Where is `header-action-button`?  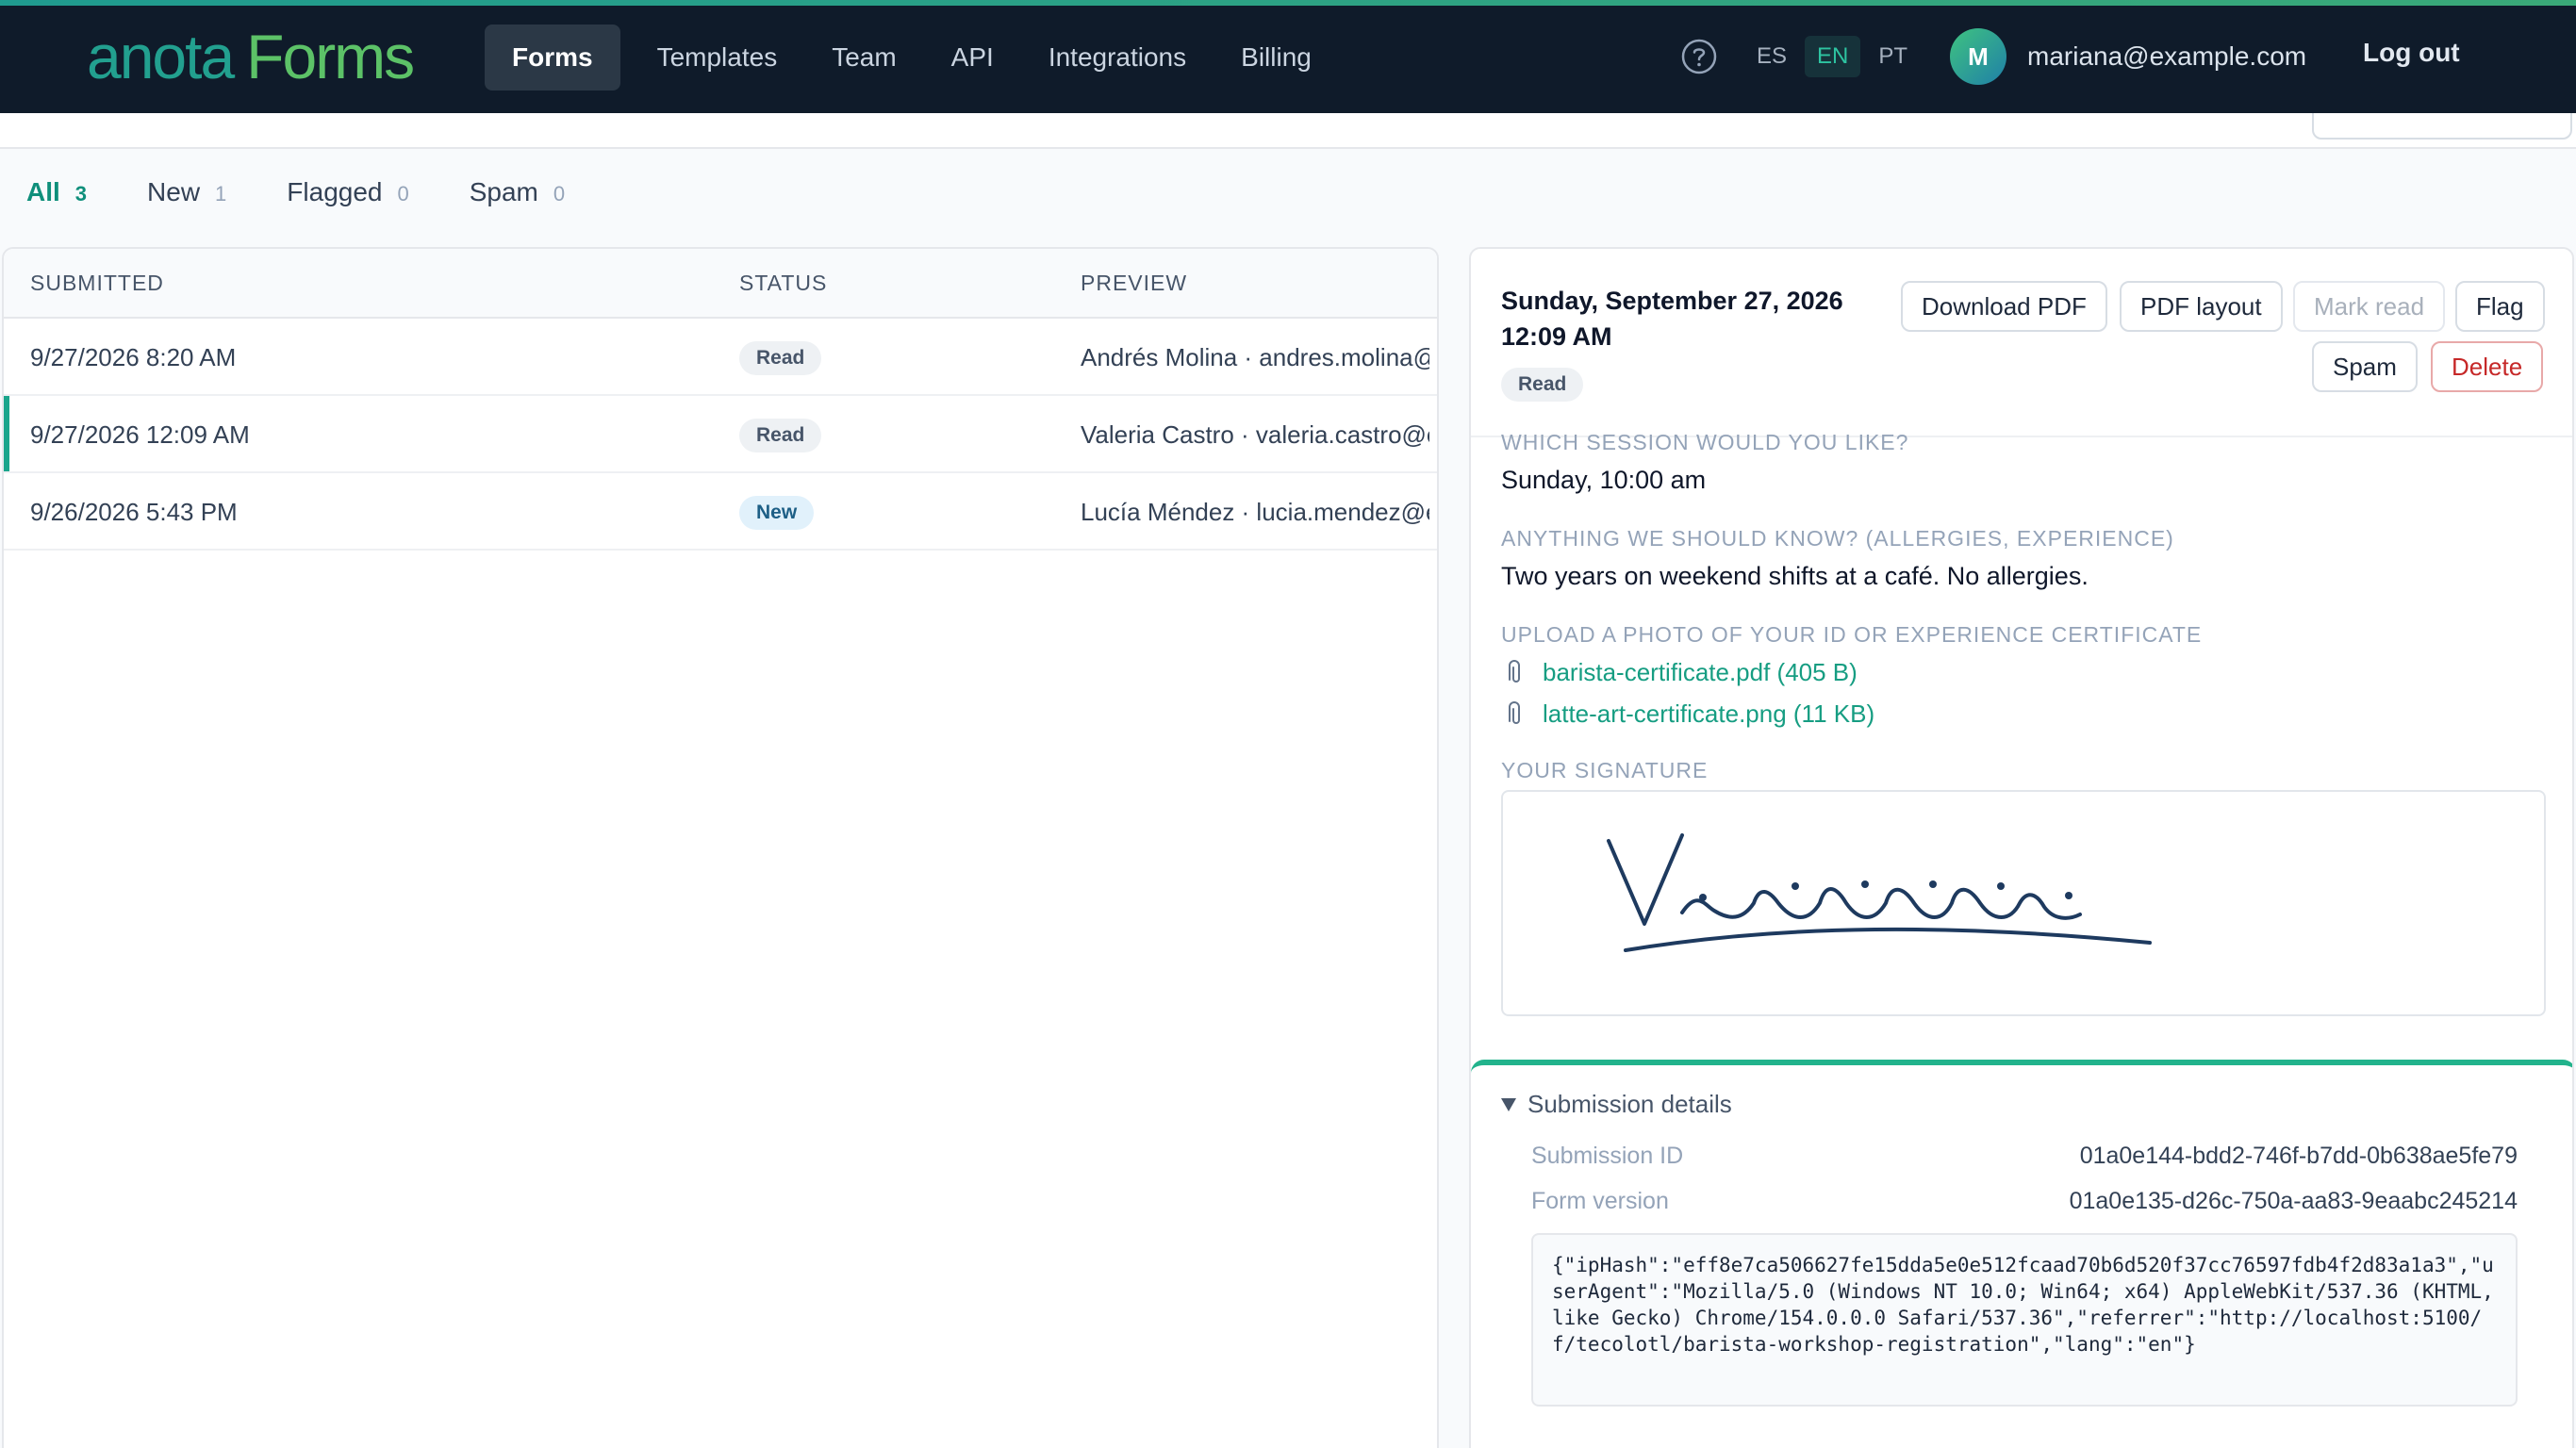 header-action-button is located at coordinates (2442, 126).